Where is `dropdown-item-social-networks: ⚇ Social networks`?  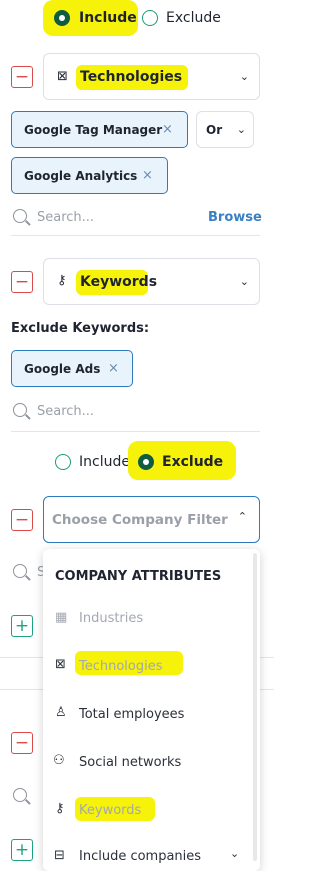
dropdown-item-social-networks: ⚇ Social networks is located at coordinates (145, 764).